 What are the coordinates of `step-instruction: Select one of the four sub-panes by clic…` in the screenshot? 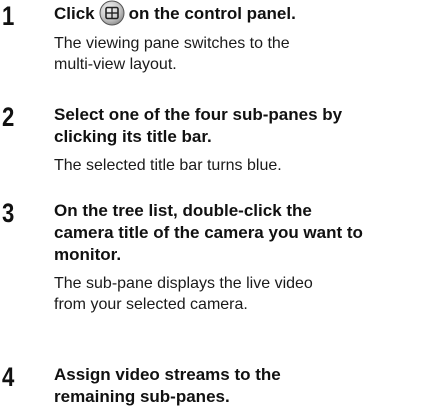 It's located at (241, 126).